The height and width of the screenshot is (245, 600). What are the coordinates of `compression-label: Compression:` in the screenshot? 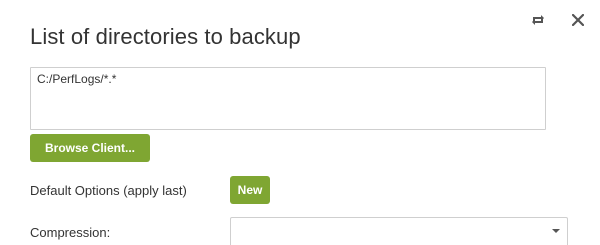 It's located at (70, 232).